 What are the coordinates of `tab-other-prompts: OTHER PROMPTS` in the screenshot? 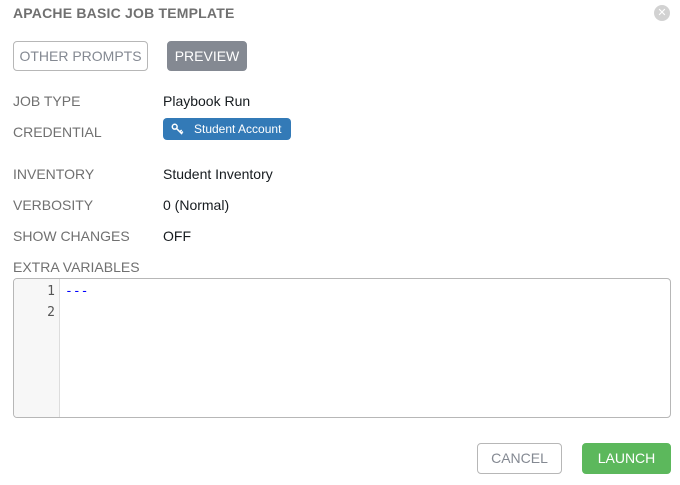 It's located at (80, 56).